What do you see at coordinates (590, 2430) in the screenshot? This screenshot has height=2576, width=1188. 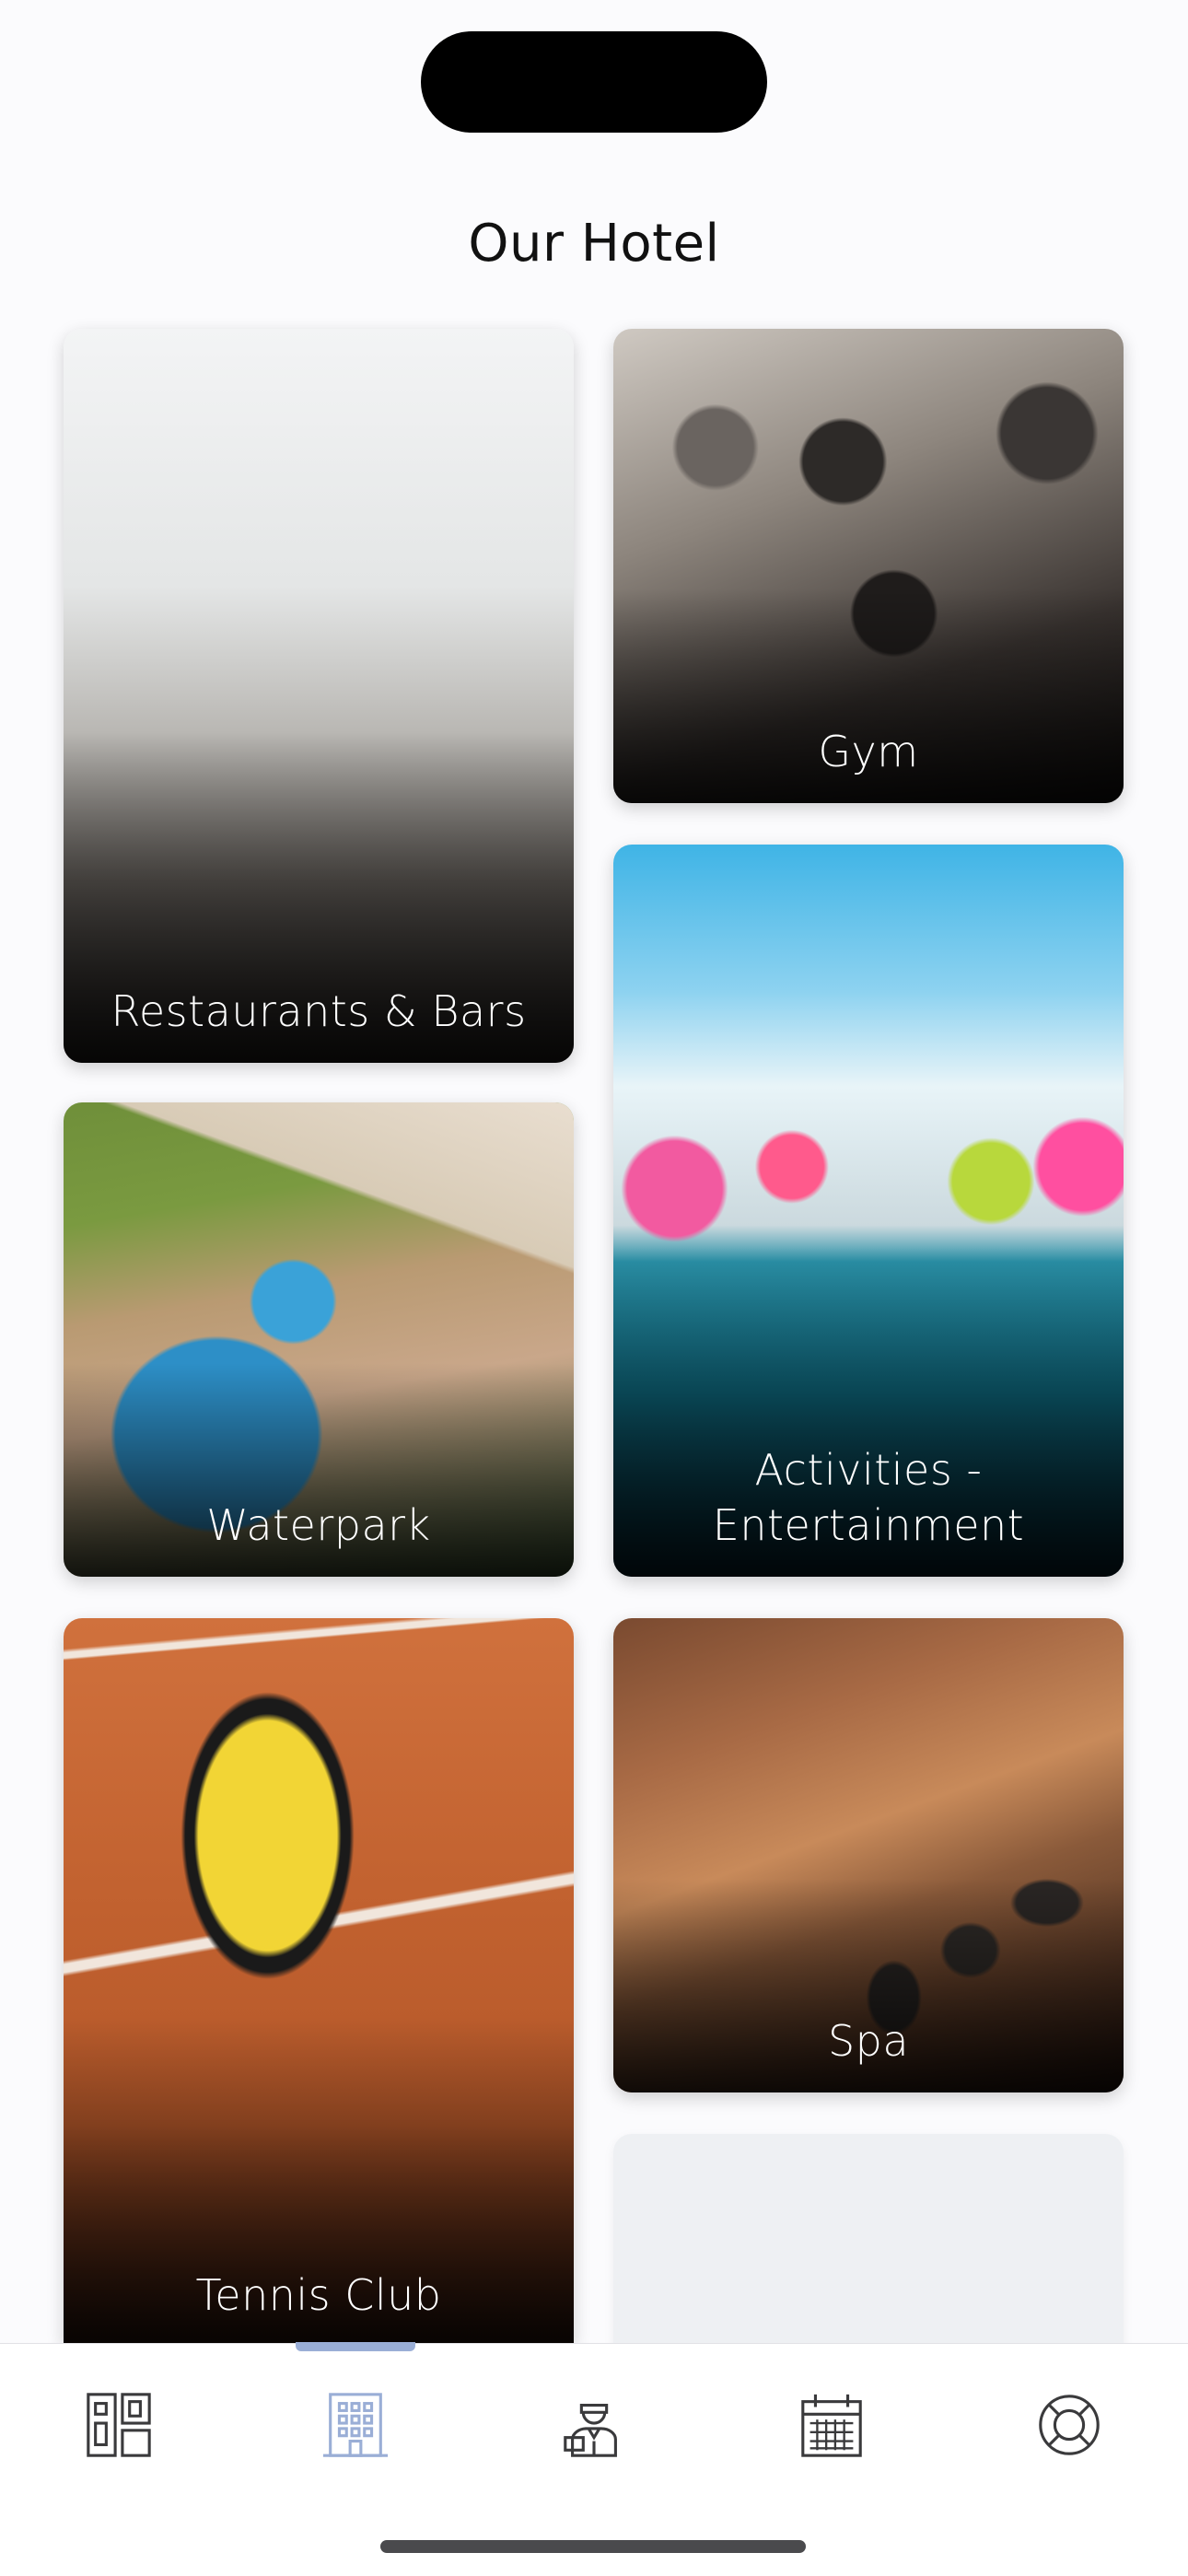 I see `concierge-staff-icon` at bounding box center [590, 2430].